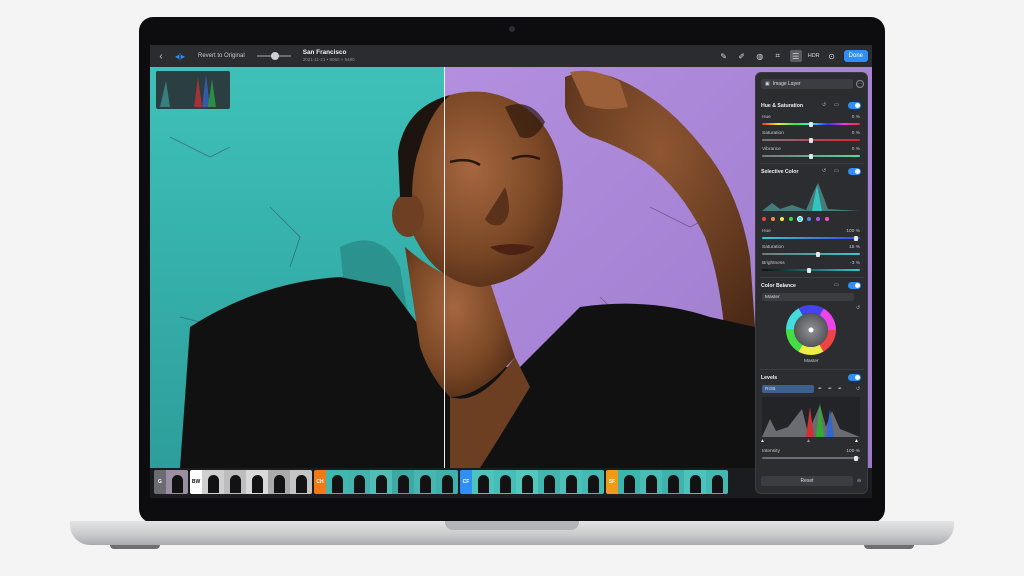 The image size is (1024, 576). Describe the element at coordinates (808, 441) in the screenshot. I see `midtone-handle: ▲` at that location.